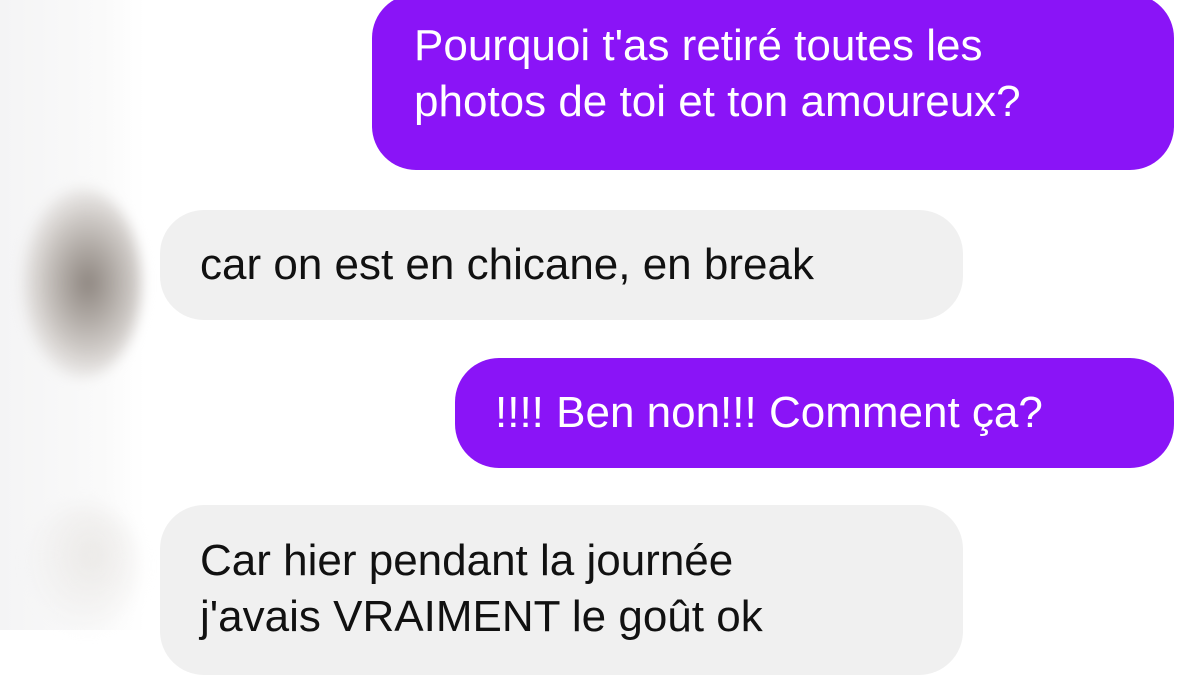  What do you see at coordinates (467, 560) in the screenshot?
I see `message-text-line: Car hier pendant la journée` at bounding box center [467, 560].